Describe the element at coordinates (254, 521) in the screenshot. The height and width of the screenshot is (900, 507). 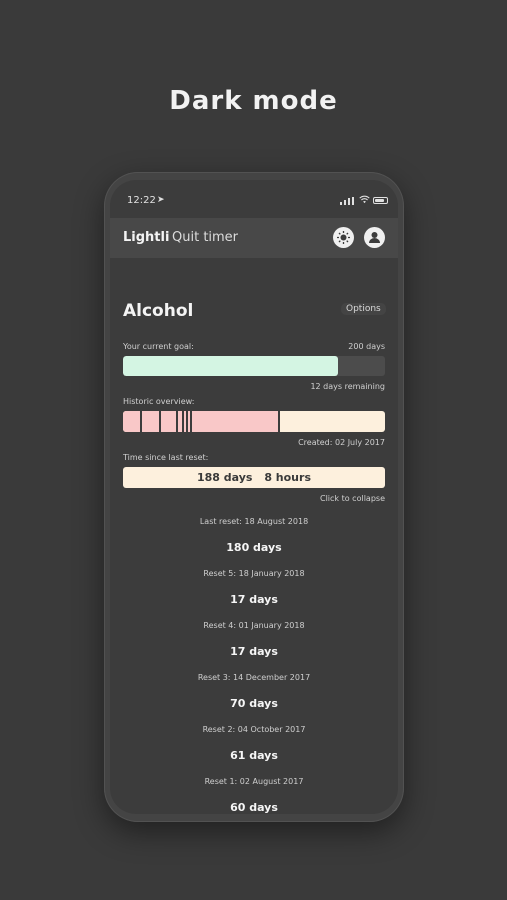
I see `reset-label: Last reset: 18 August 2018` at that location.